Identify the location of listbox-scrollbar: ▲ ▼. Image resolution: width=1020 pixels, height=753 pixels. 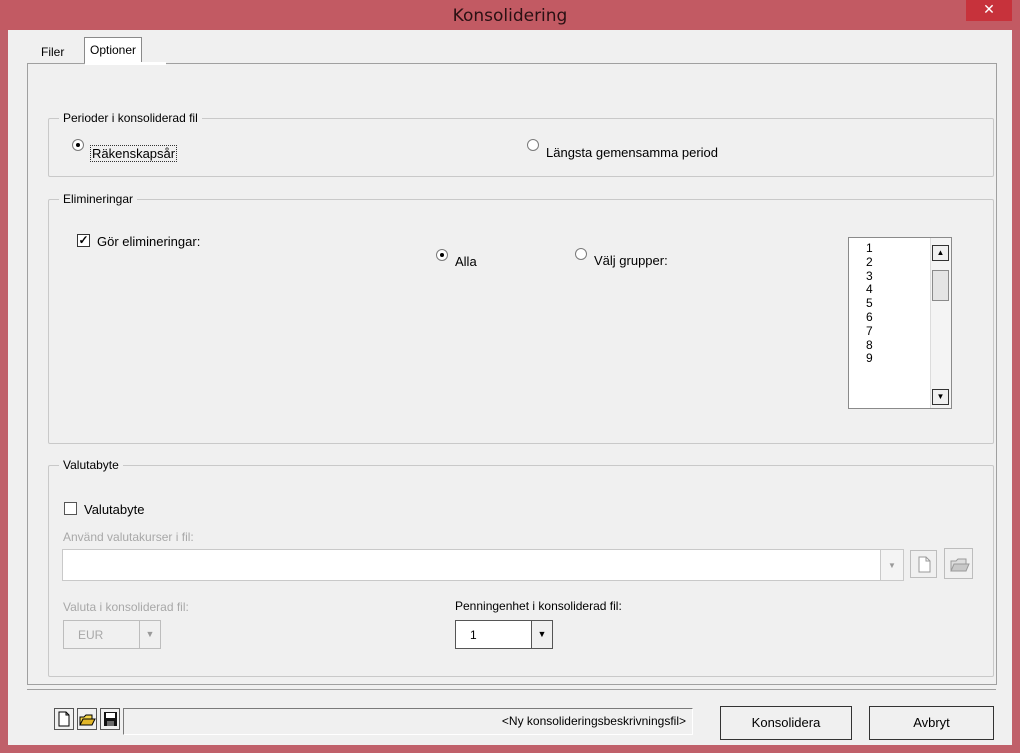
(940, 323).